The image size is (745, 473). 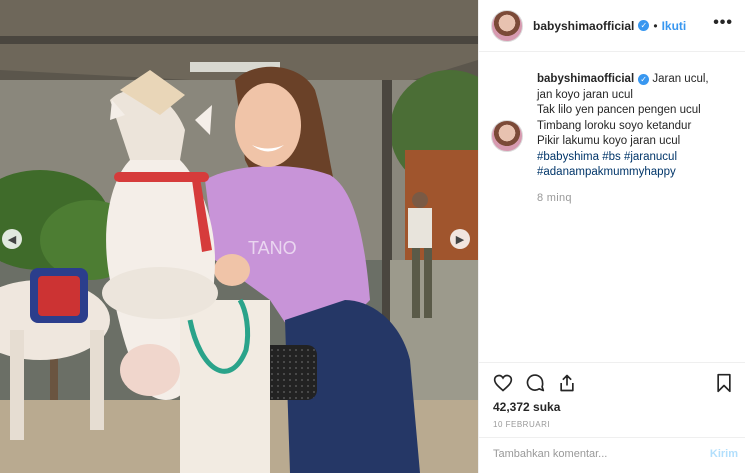 I want to click on comment-icon, so click(x=535, y=383).